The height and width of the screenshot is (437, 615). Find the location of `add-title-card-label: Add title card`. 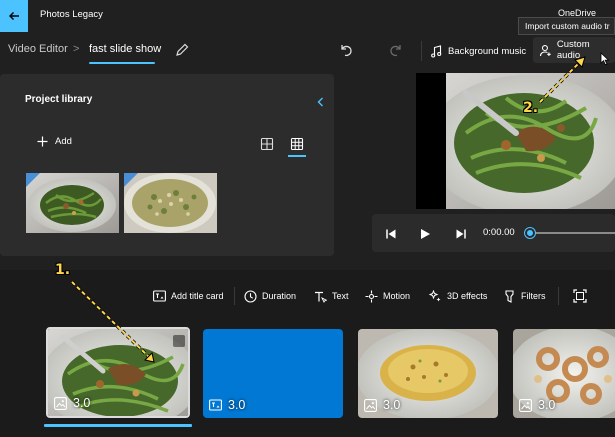

add-title-card-label: Add title card is located at coordinates (197, 296).